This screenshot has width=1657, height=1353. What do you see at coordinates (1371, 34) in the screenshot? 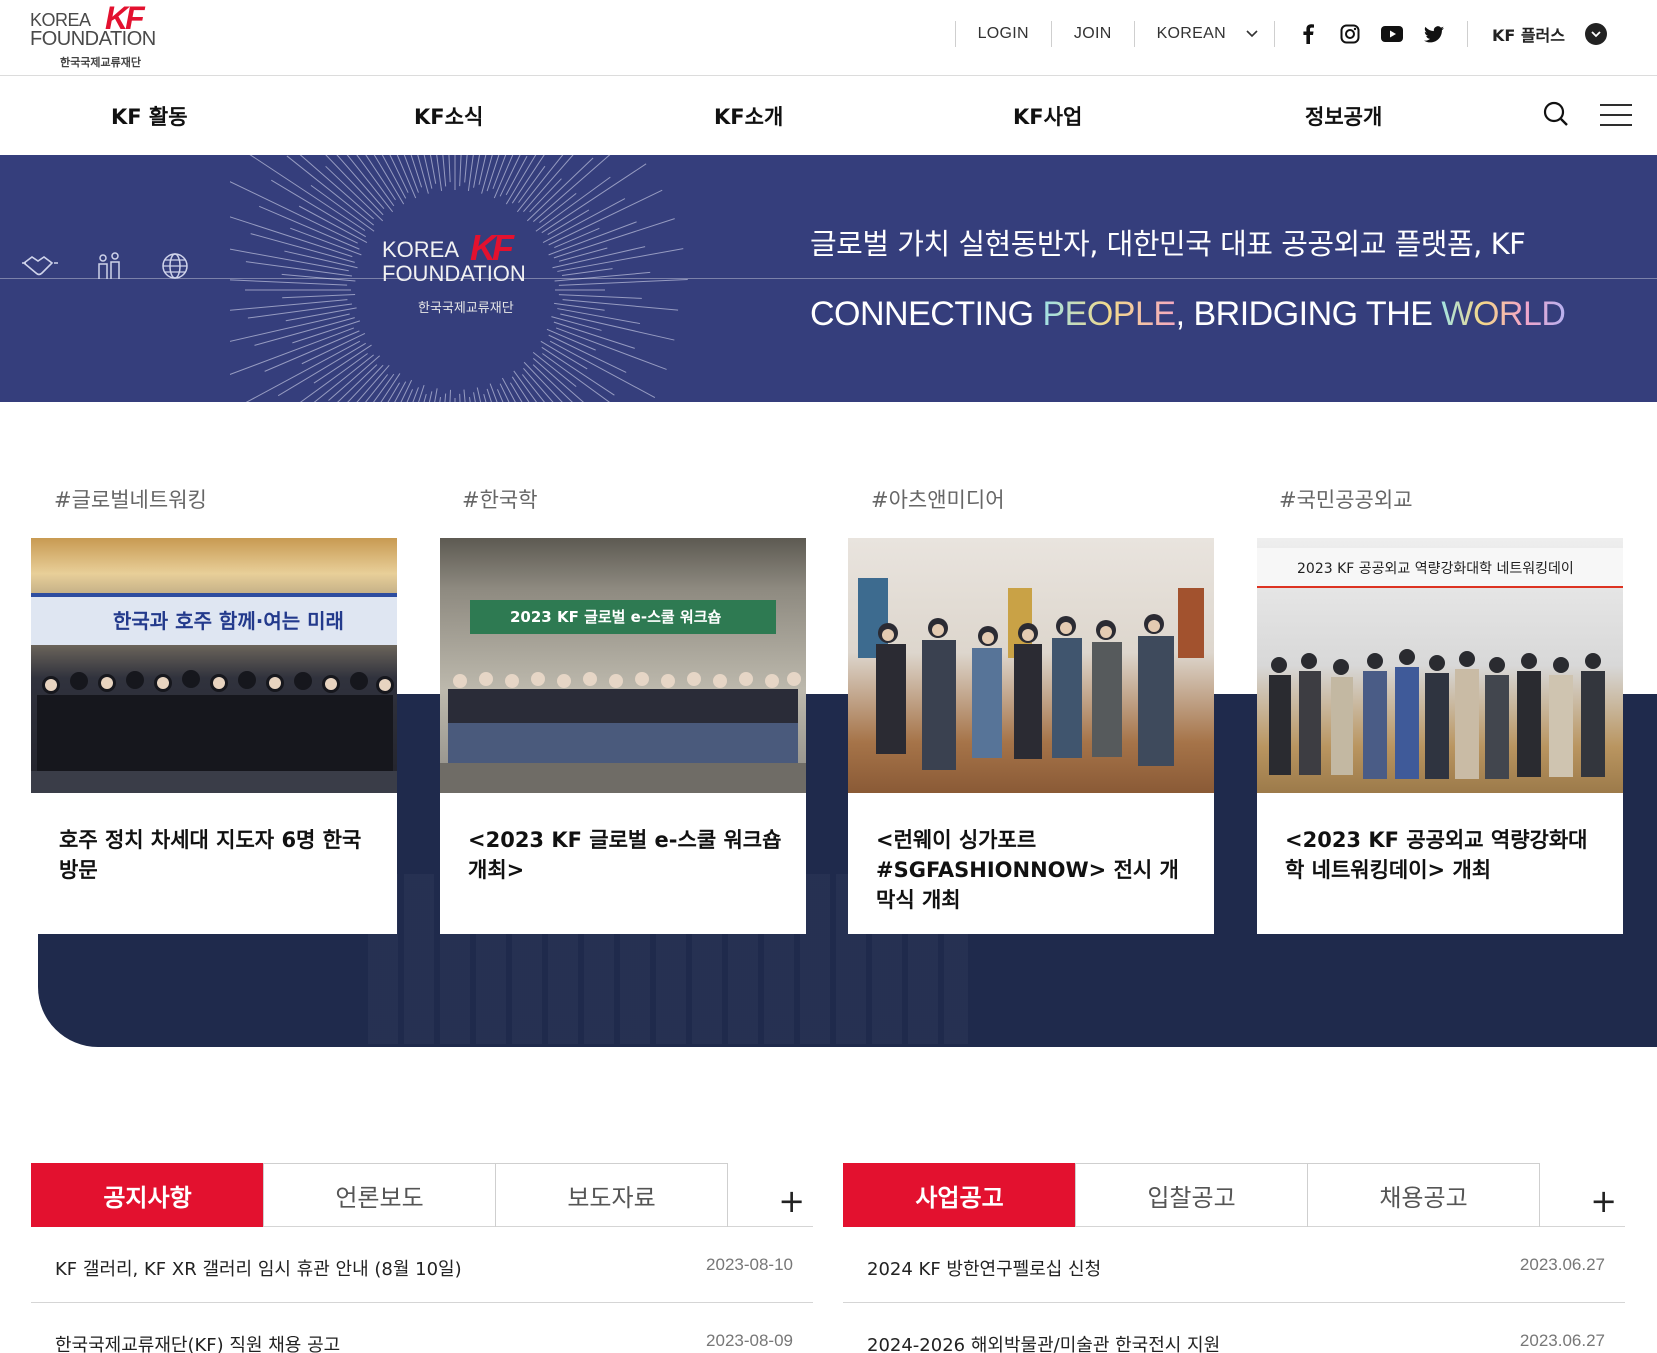
I see `social-links` at bounding box center [1371, 34].